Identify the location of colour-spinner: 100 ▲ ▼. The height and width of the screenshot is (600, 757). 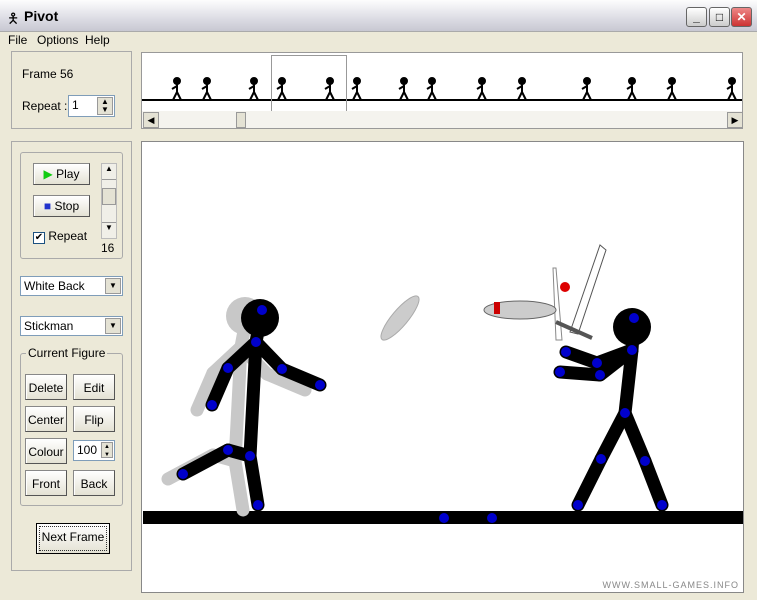
(94, 450).